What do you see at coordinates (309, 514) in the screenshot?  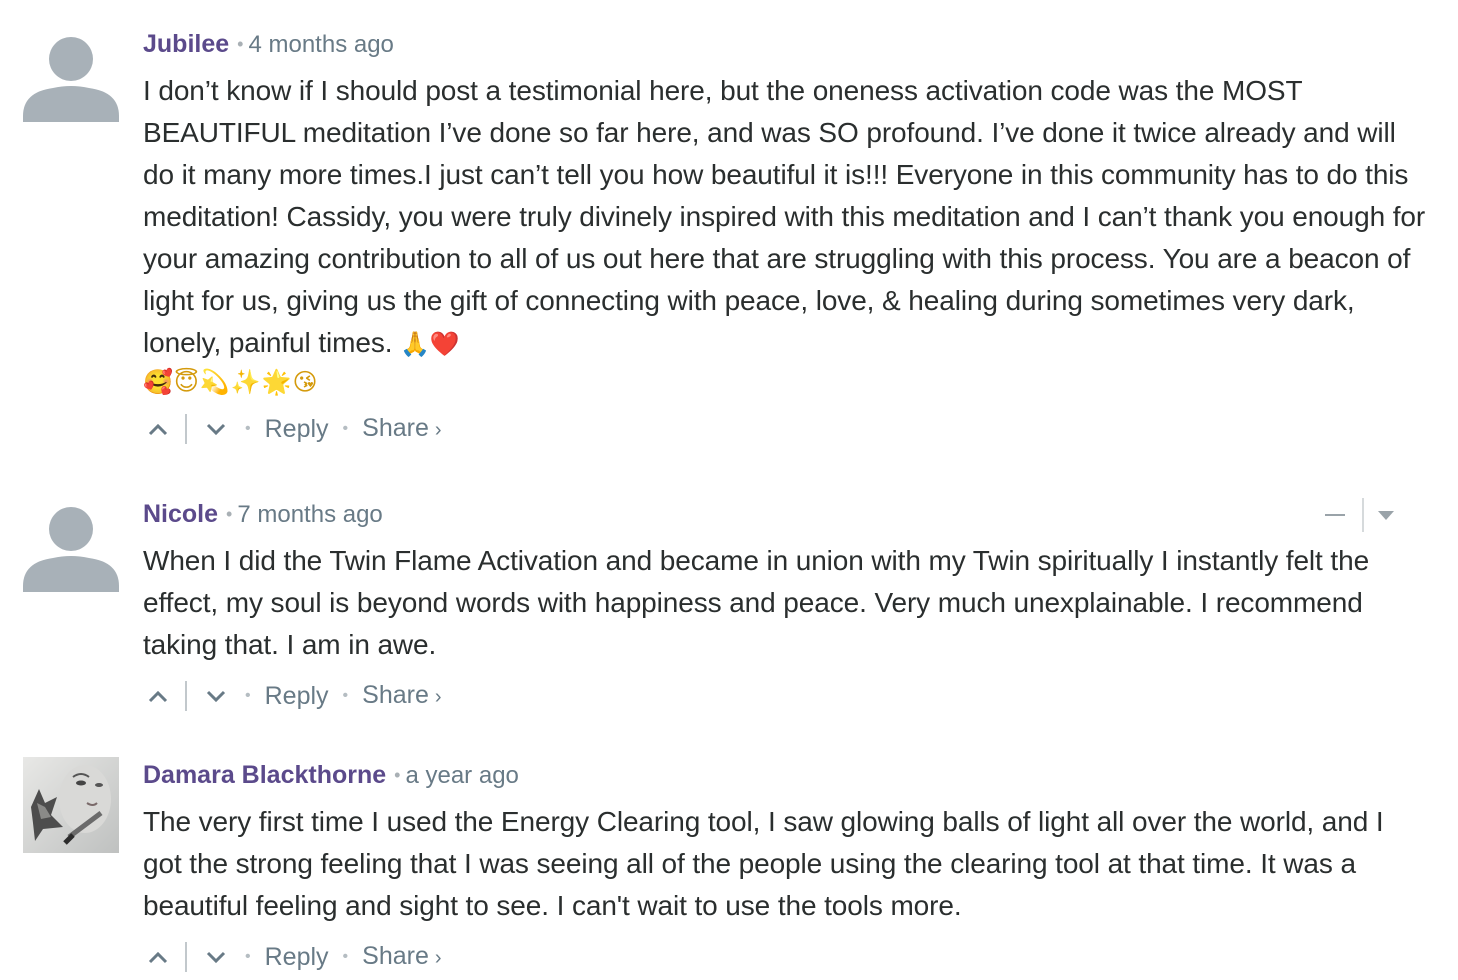 I see `comment-timestamp: 7 months ago` at bounding box center [309, 514].